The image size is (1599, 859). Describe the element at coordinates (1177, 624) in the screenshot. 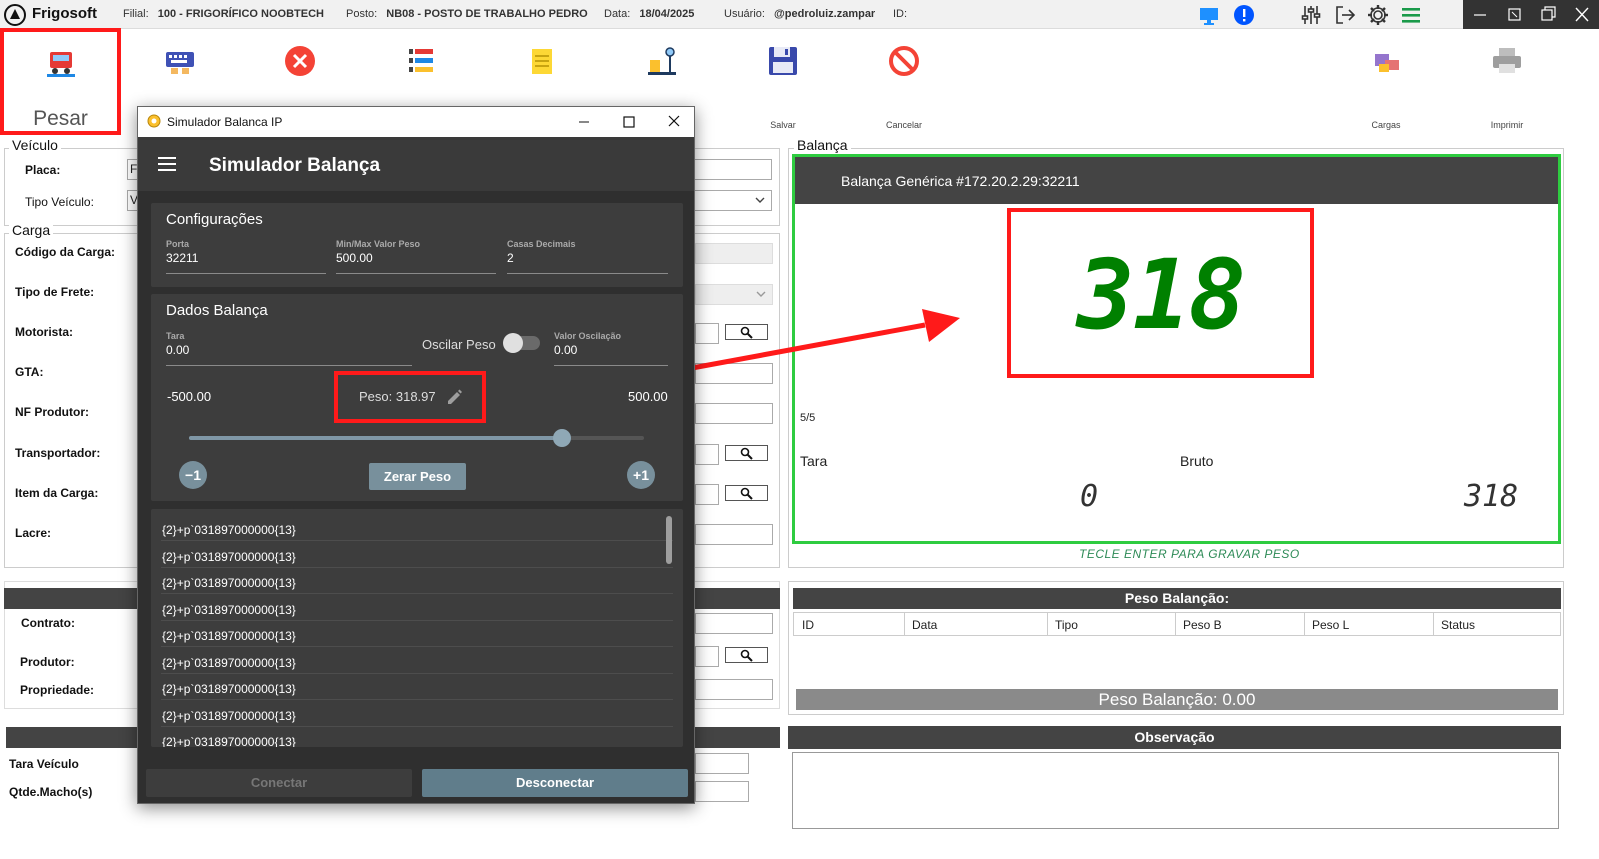

I see `peso-balancao-table-header: ID Data Tipo Peso B Peso L Status` at that location.